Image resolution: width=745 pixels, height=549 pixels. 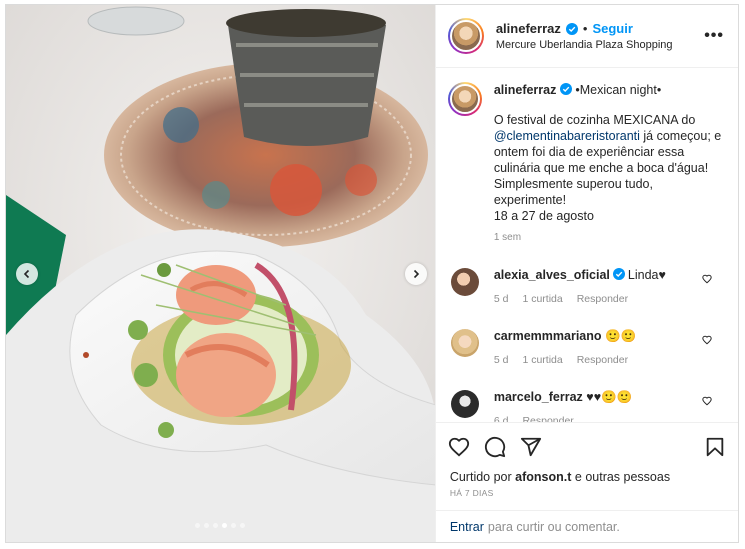 I want to click on post-date: HÁ 7 DIAS, so click(x=471, y=493).